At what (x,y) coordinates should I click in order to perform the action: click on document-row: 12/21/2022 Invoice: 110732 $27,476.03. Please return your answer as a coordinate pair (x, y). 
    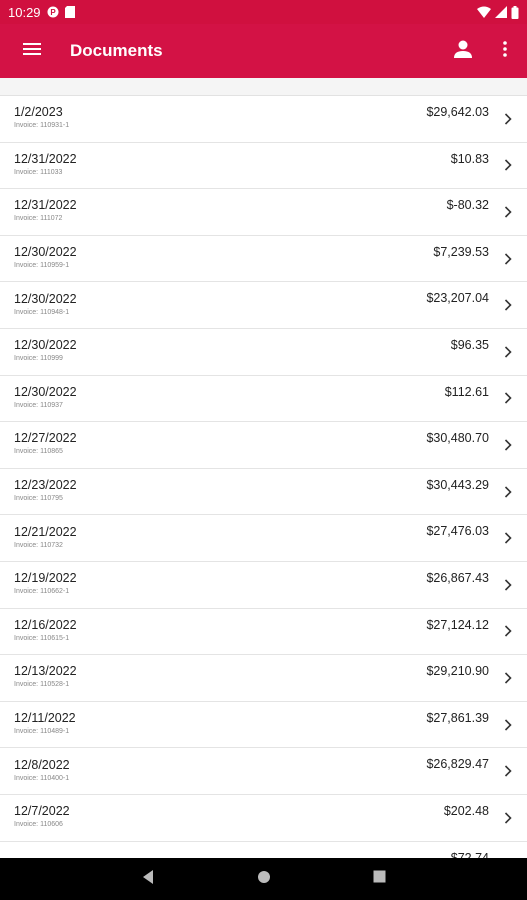
    Looking at the image, I should click on (263, 538).